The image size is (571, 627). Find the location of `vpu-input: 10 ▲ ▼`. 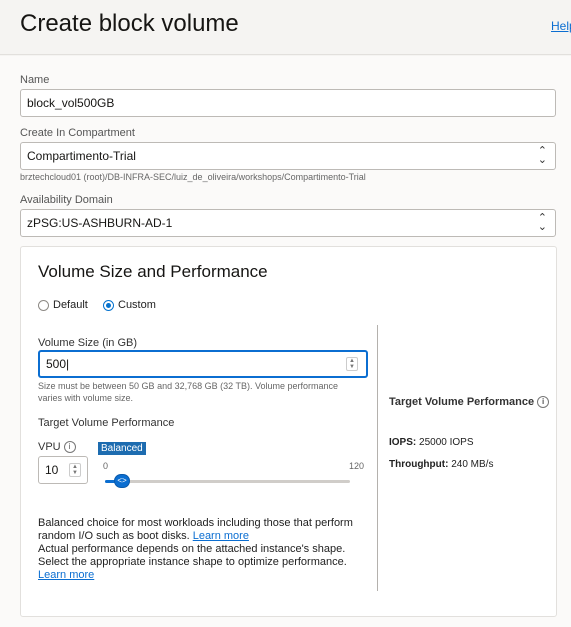

vpu-input: 10 ▲ ▼ is located at coordinates (63, 470).